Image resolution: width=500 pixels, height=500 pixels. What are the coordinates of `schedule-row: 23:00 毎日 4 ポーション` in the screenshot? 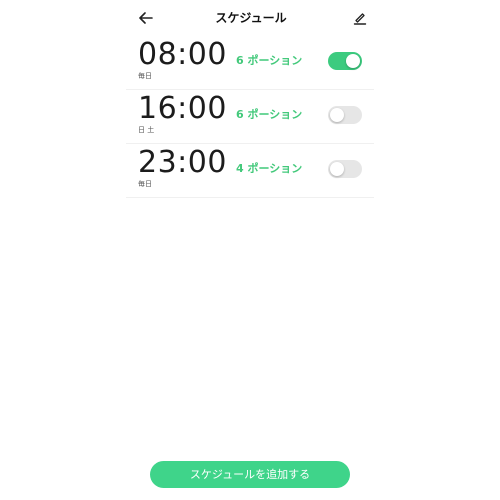 It's located at (250, 171).